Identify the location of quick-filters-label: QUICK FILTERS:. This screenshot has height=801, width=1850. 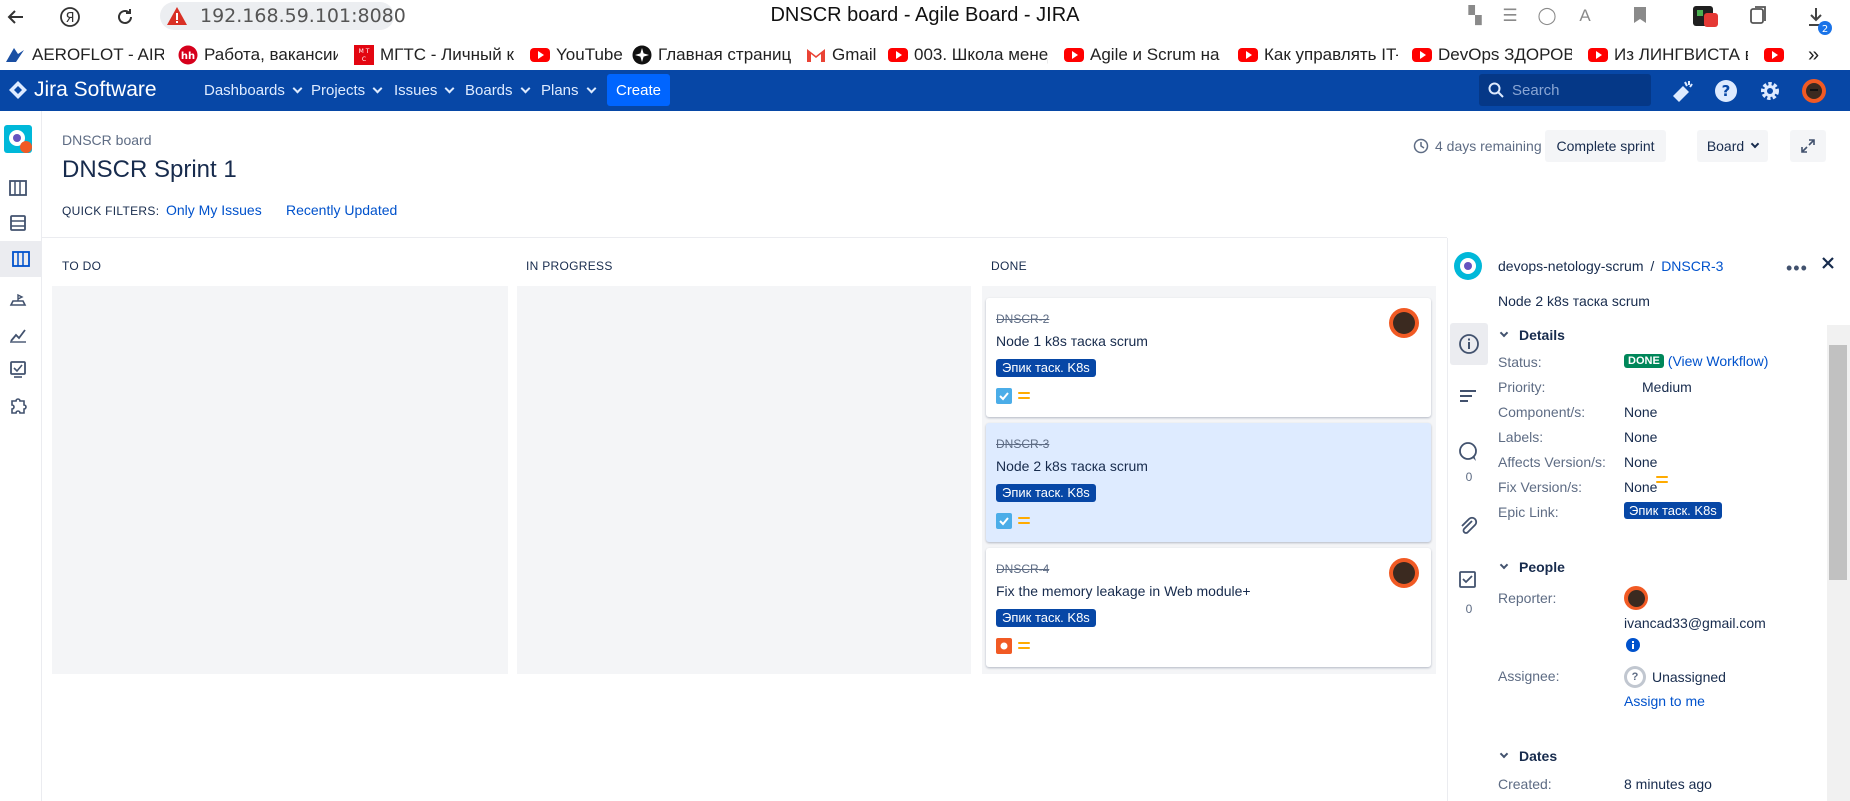
(111, 211).